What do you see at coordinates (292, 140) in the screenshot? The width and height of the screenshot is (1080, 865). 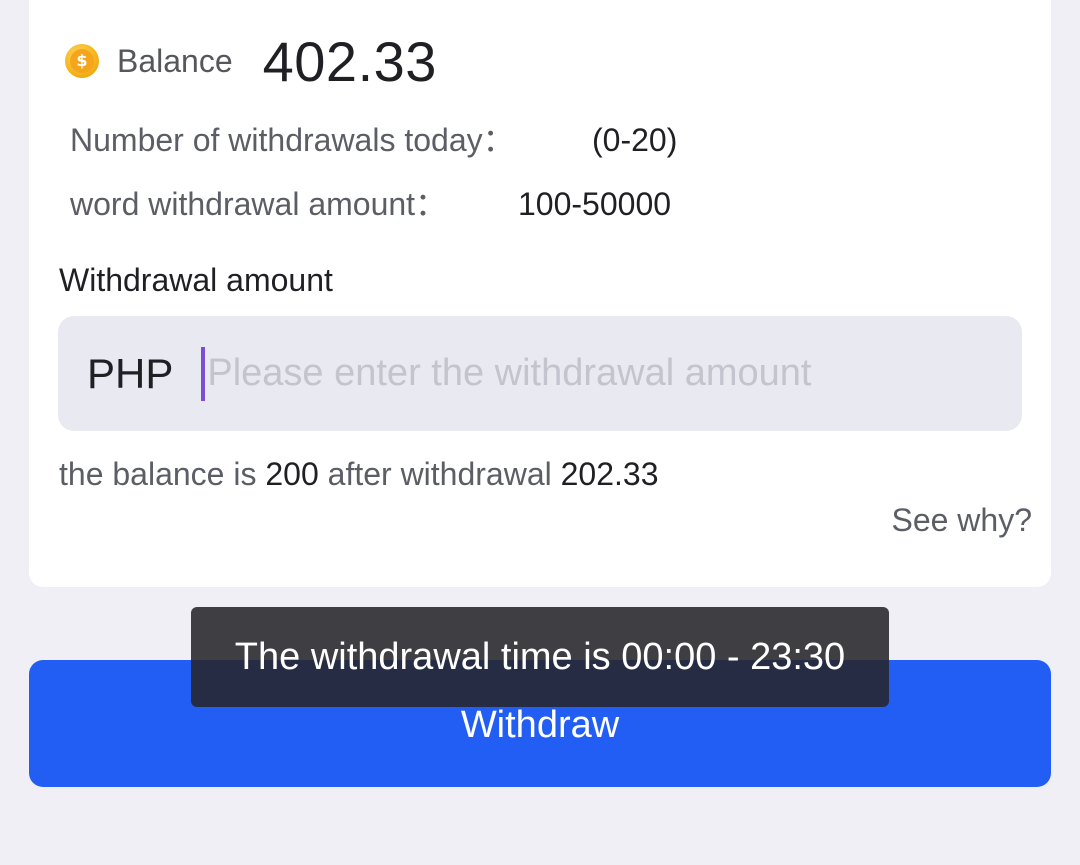 I see `withdrawal-count-label: Number of withdrawals today：` at bounding box center [292, 140].